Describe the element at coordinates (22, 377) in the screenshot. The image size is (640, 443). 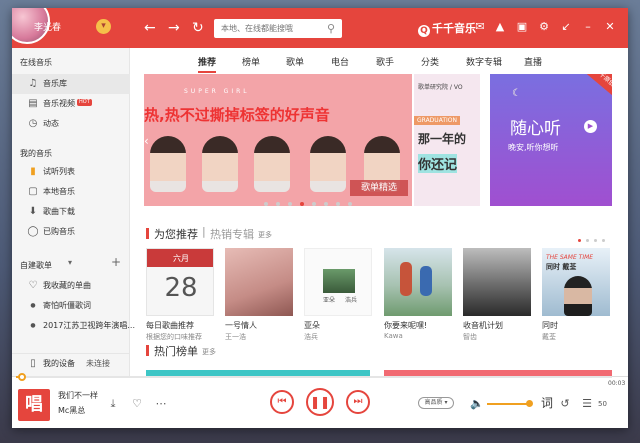
I see `progress-knob` at that location.